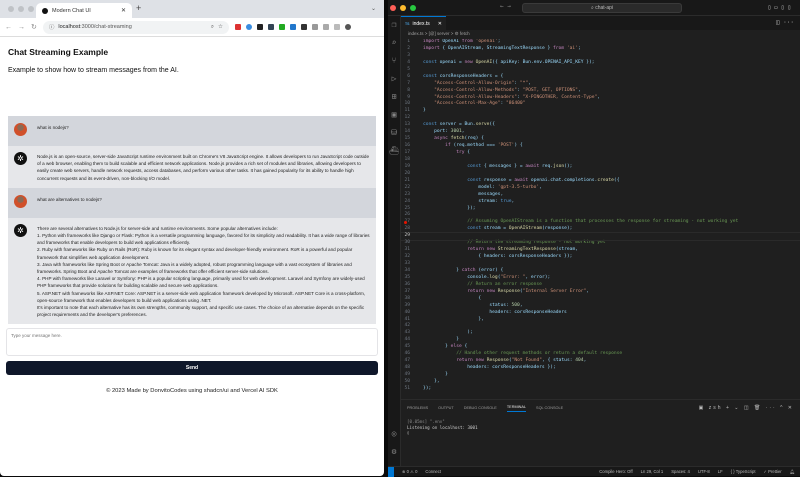 The width and height of the screenshot is (800, 477). What do you see at coordinates (34, 27) in the screenshot?
I see `reload-icon: ↻` at bounding box center [34, 27].